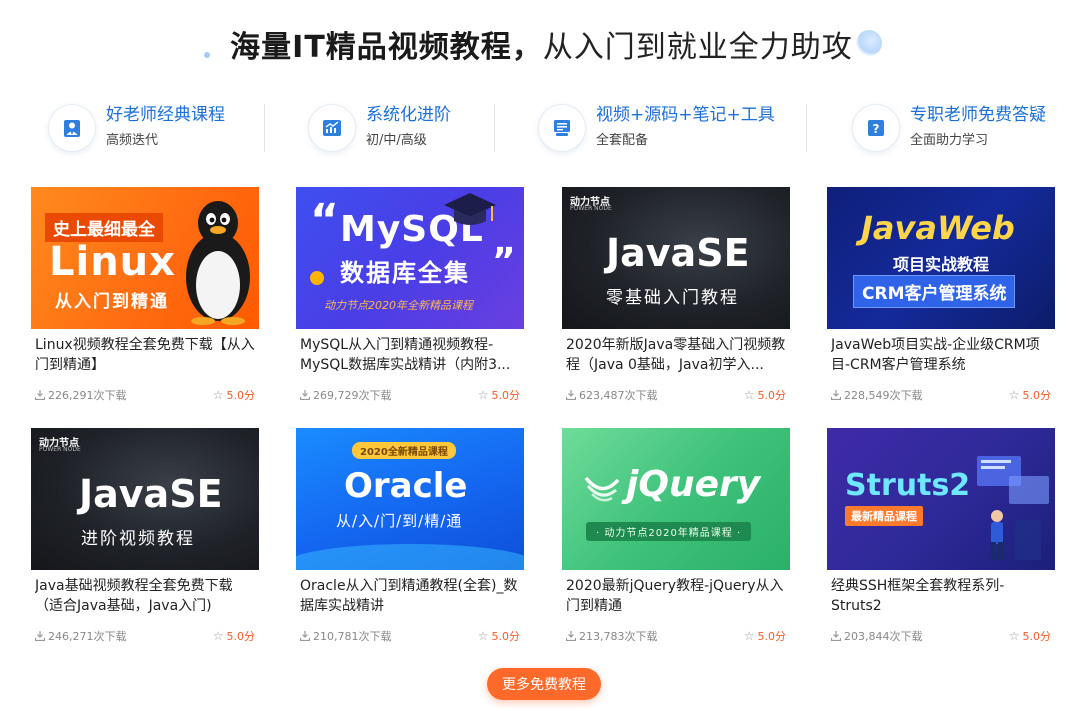 This screenshot has height=711, width=1083. I want to click on course-thumbnail: JavaWeb 项目实战教程 CRM客户管理系统, so click(941, 258).